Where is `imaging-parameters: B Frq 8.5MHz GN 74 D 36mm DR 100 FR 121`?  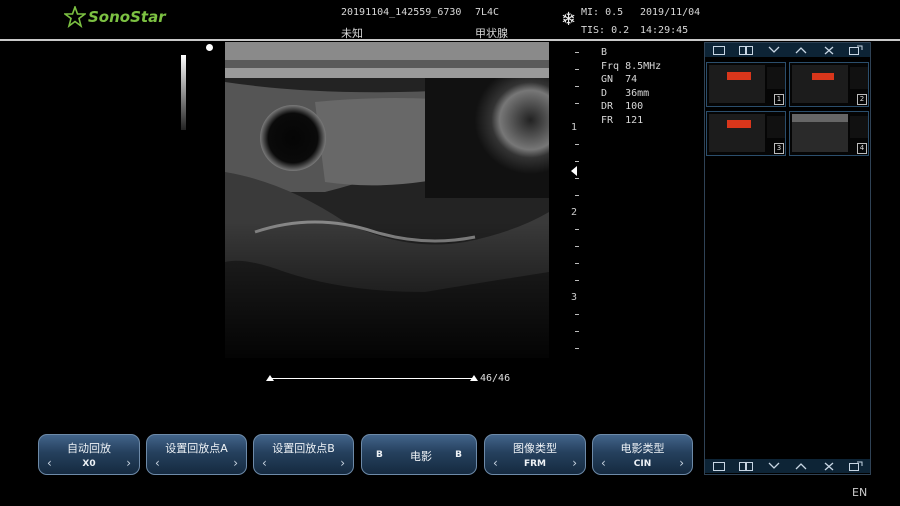 imaging-parameters: B Frq 8.5MHz GN 74 D 36mm DR 100 FR 121 is located at coordinates (631, 86).